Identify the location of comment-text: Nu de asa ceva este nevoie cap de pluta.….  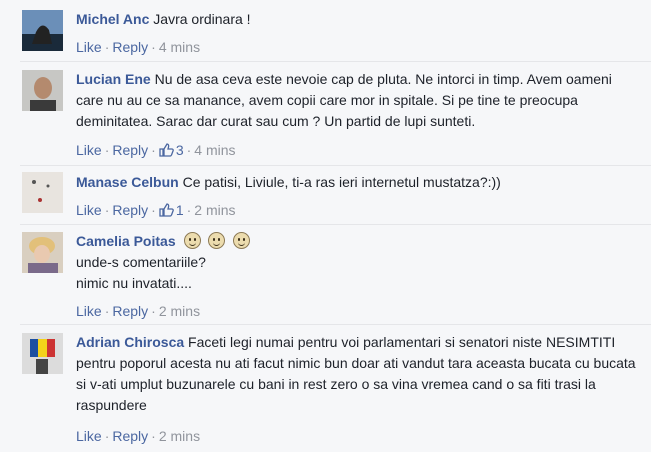
(344, 100).